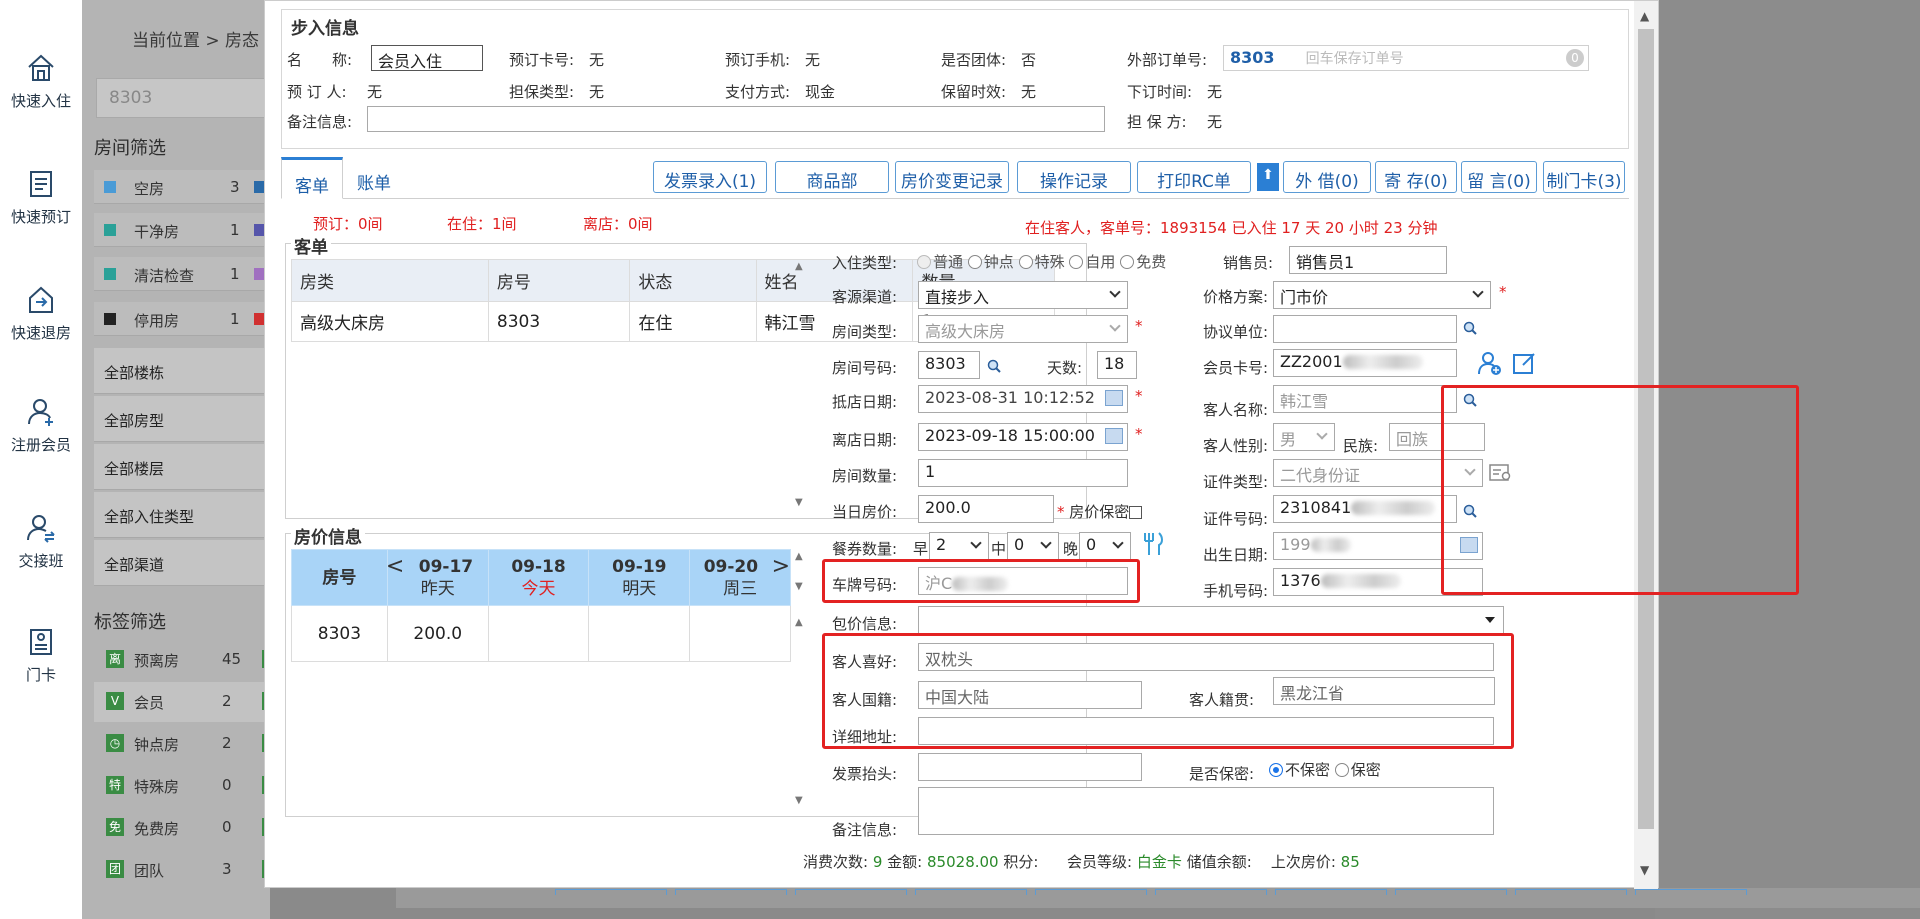  I want to click on select-channel: 全部渠道, so click(182, 563).